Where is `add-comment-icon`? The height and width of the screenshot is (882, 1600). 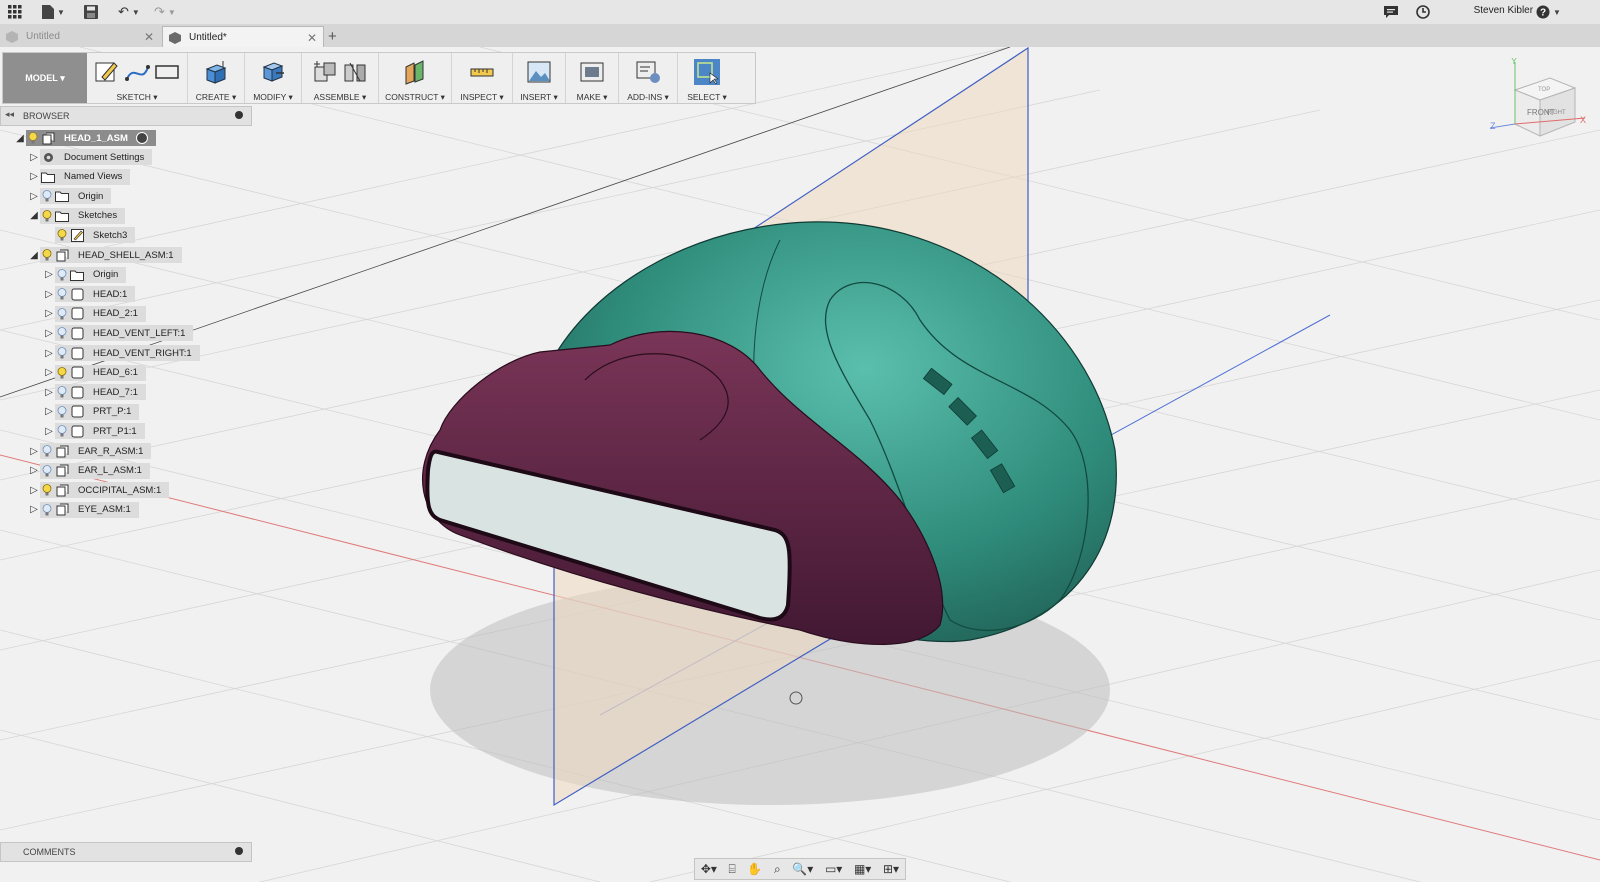
add-comment-icon is located at coordinates (239, 851).